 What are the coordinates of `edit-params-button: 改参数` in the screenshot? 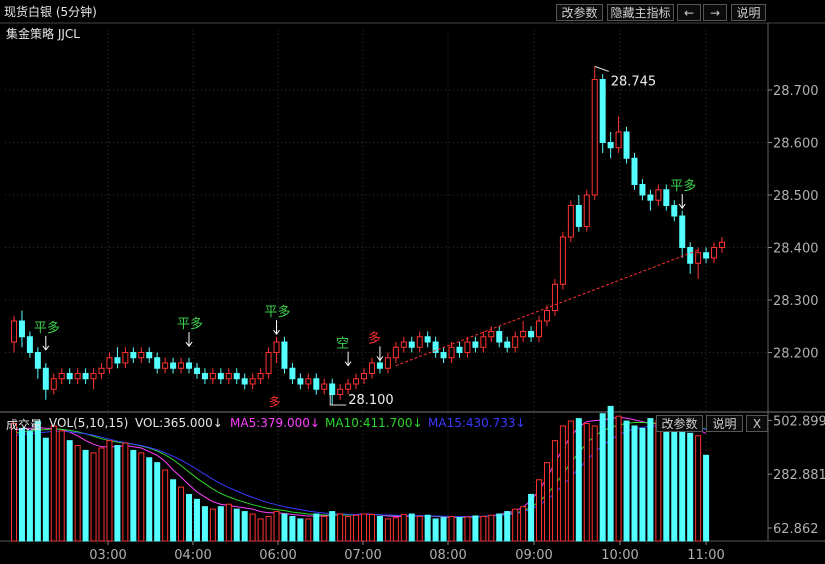 It's located at (579, 12).